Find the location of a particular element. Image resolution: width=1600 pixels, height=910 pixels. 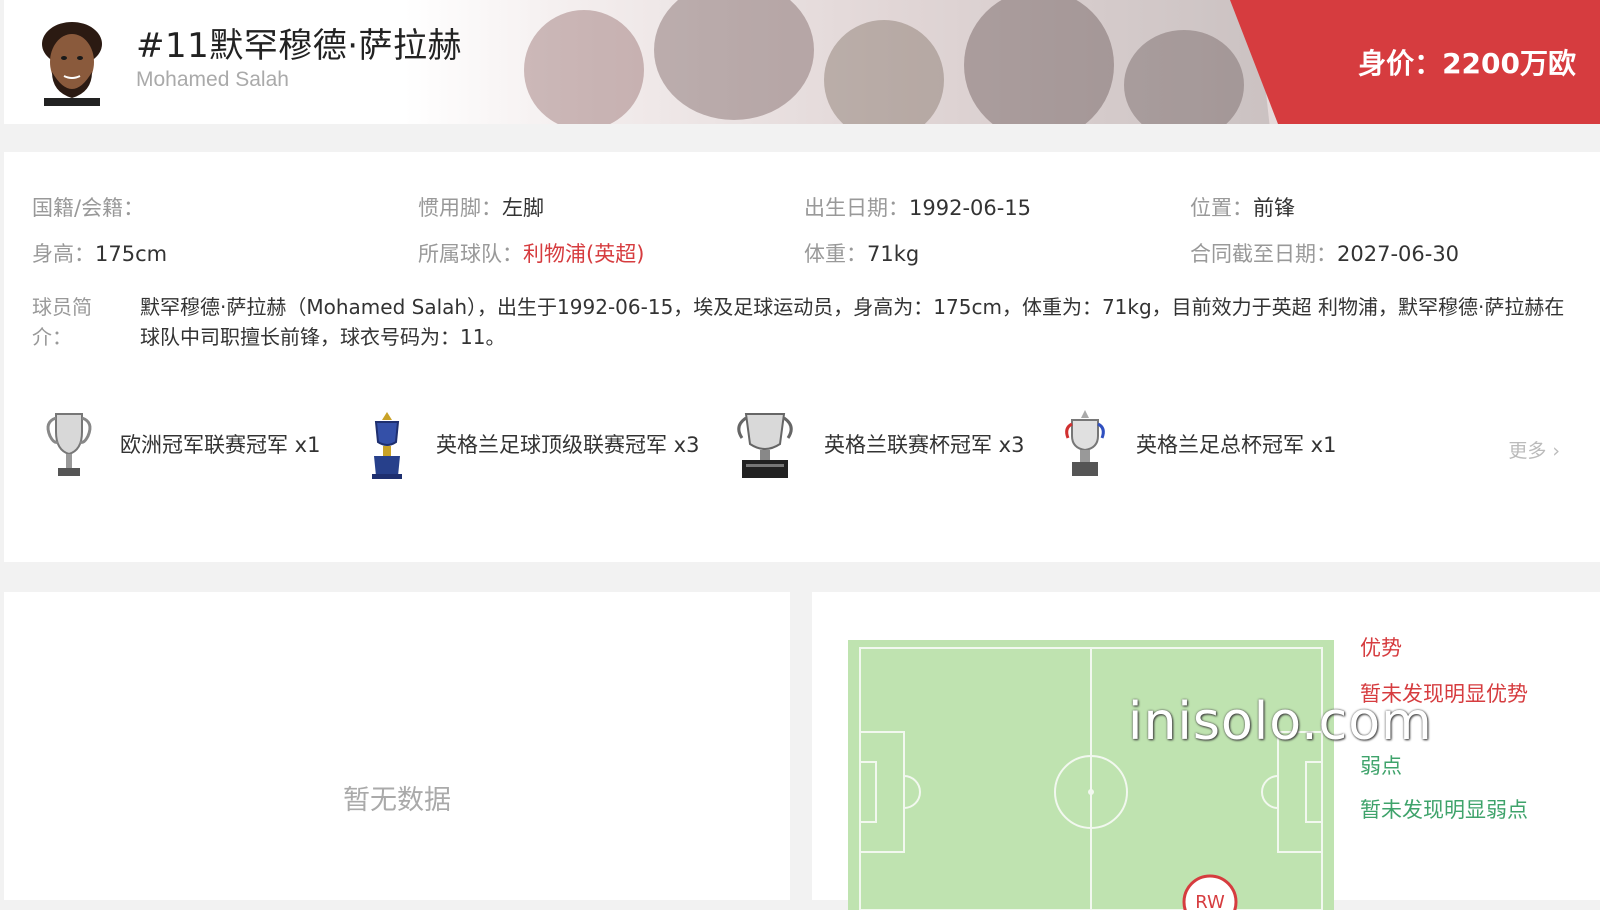

field-contract-end: 合同截至日期：2027-06-30 is located at coordinates (1324, 253).